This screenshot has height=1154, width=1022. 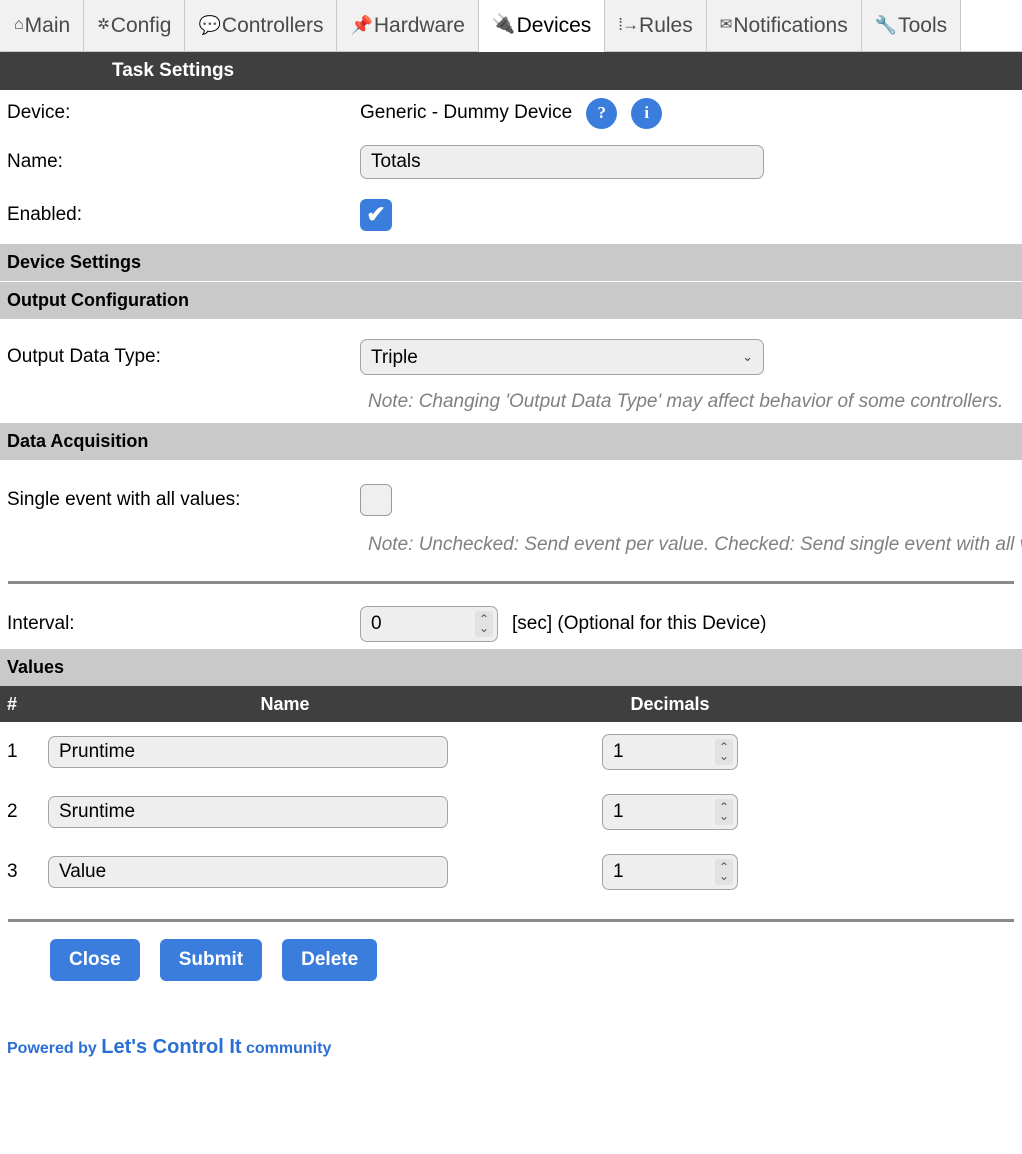 I want to click on row-index: 3, so click(x=12, y=871).